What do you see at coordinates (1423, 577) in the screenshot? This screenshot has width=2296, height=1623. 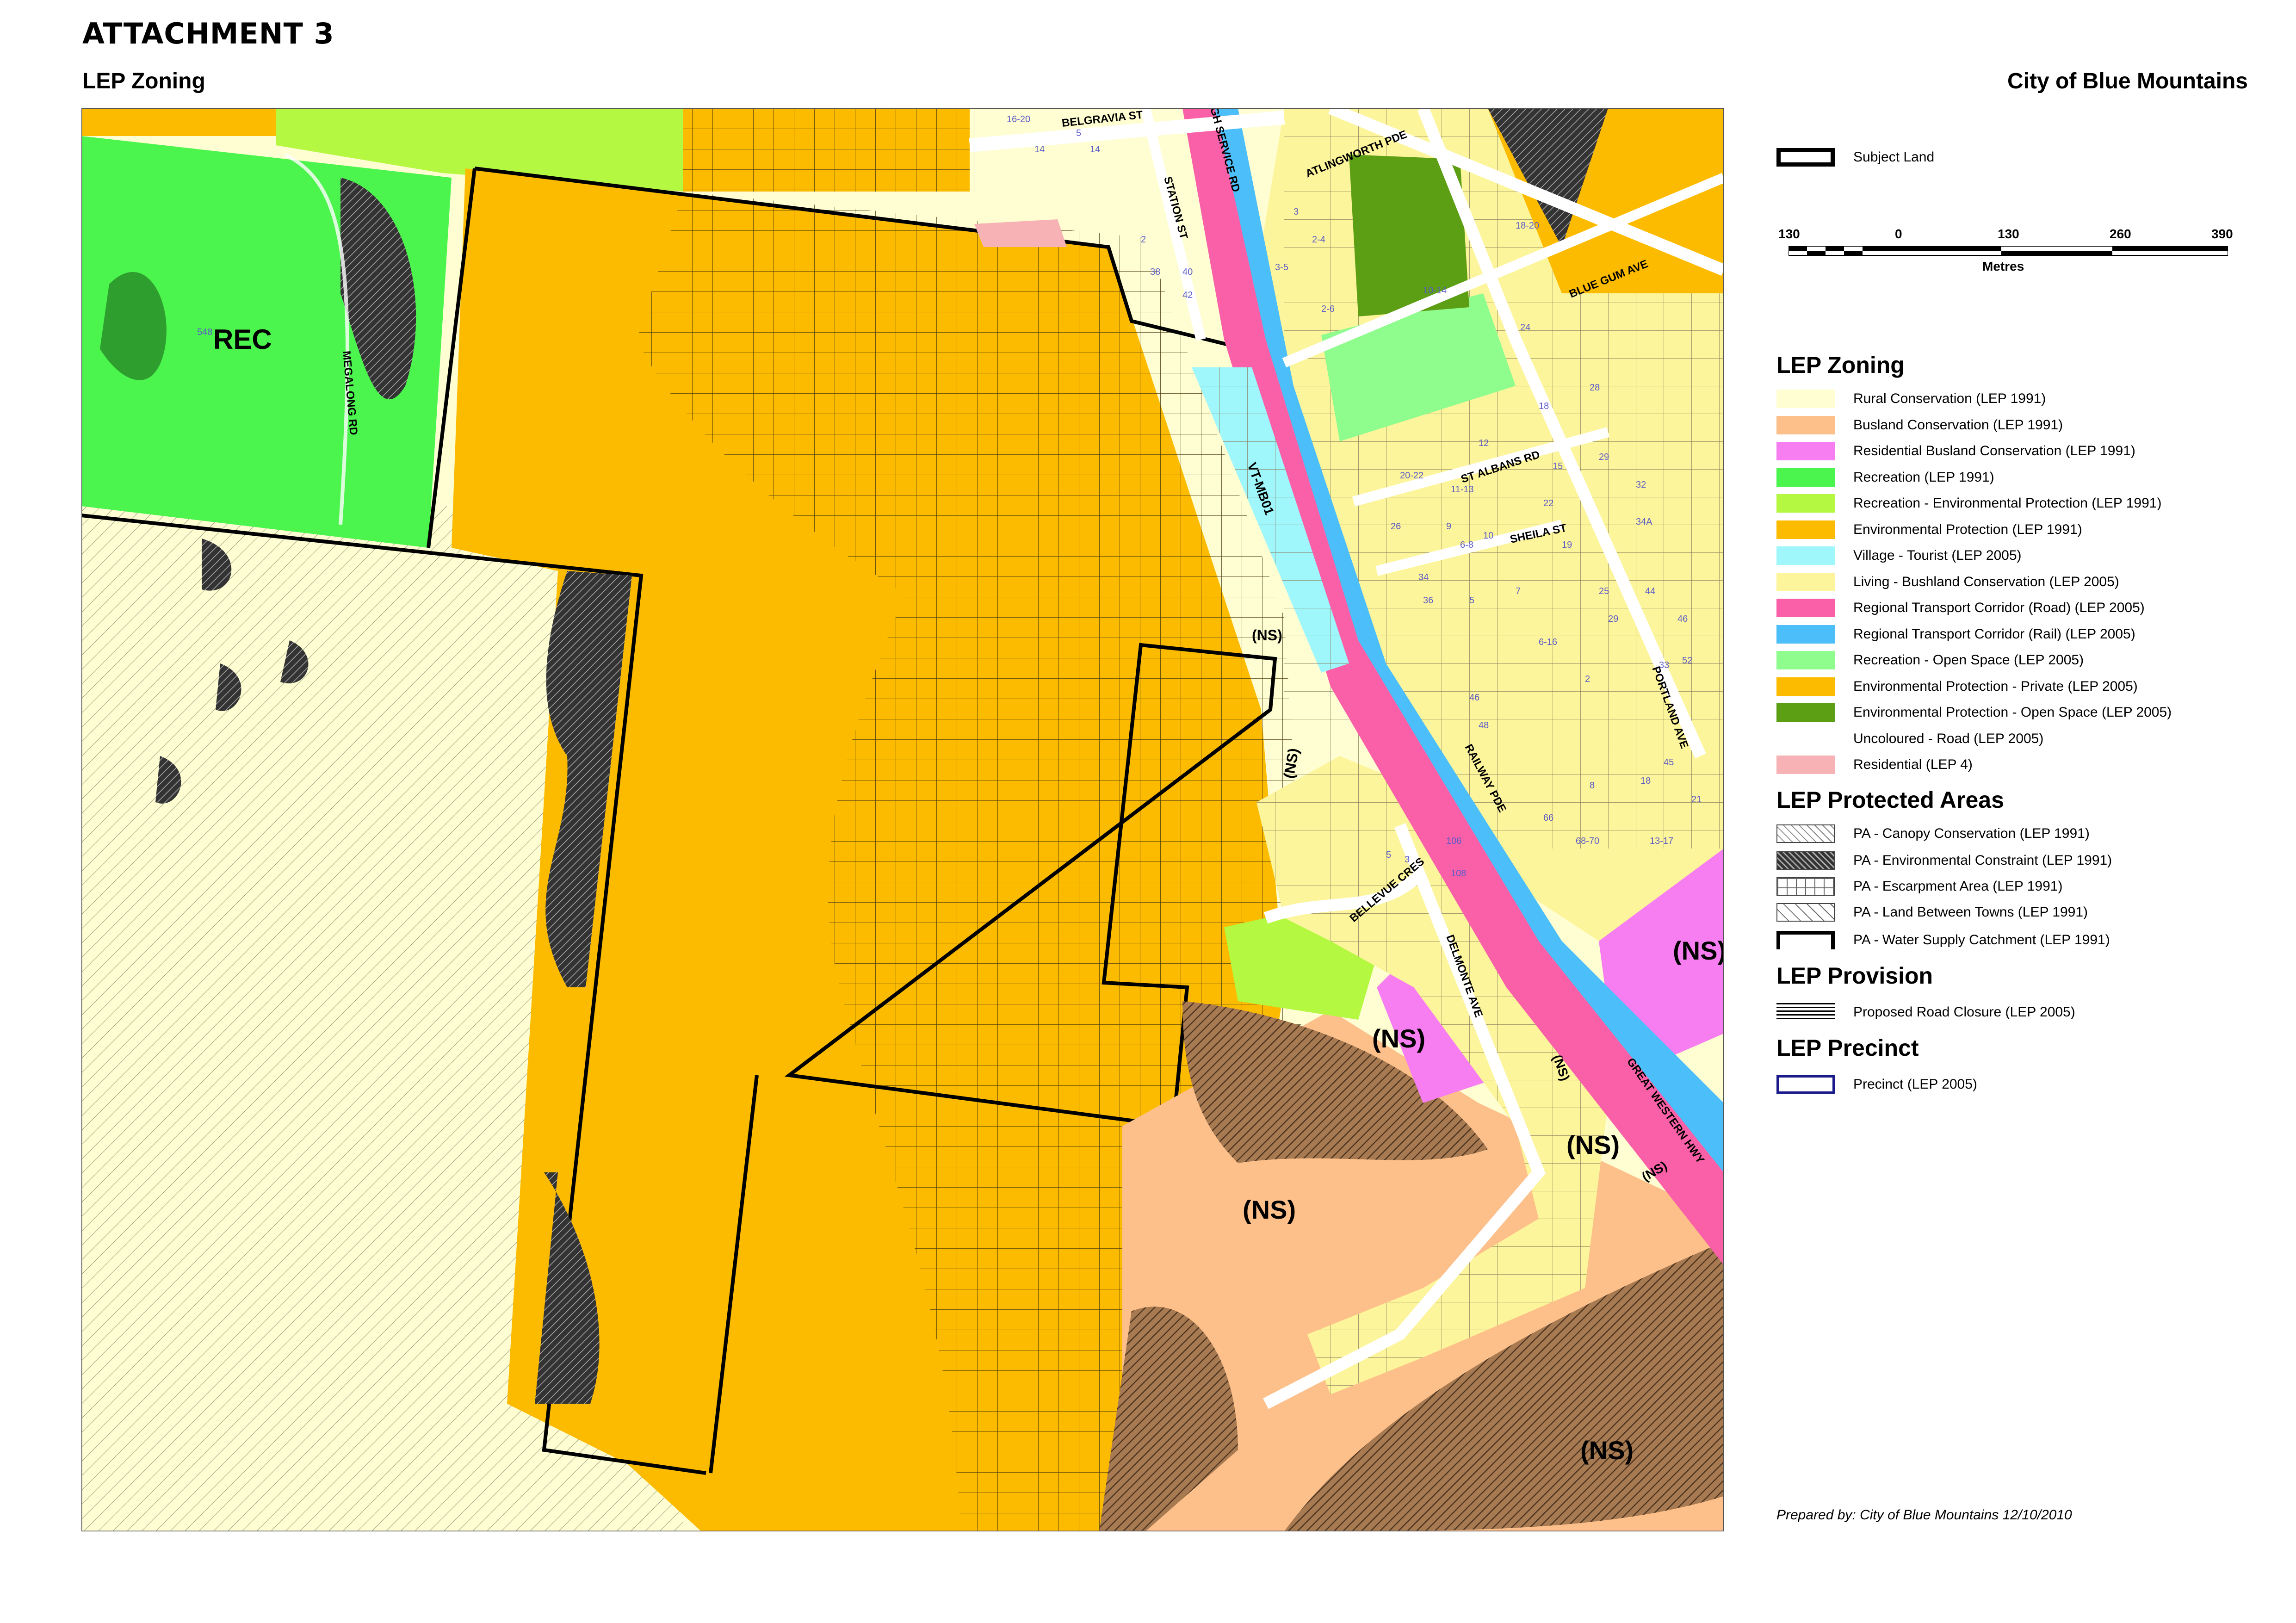 I see `lot-number: 34` at bounding box center [1423, 577].